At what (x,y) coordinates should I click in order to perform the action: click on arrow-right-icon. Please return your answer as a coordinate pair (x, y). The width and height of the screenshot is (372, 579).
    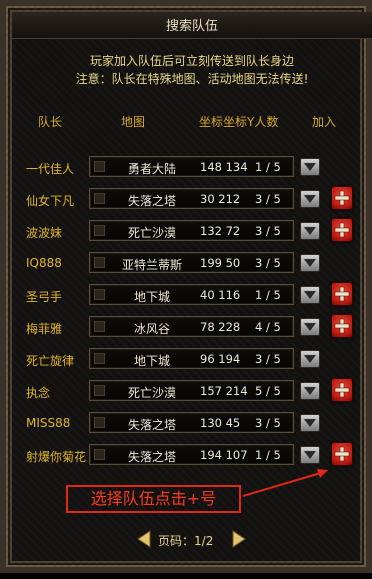
    Looking at the image, I should click on (239, 539).